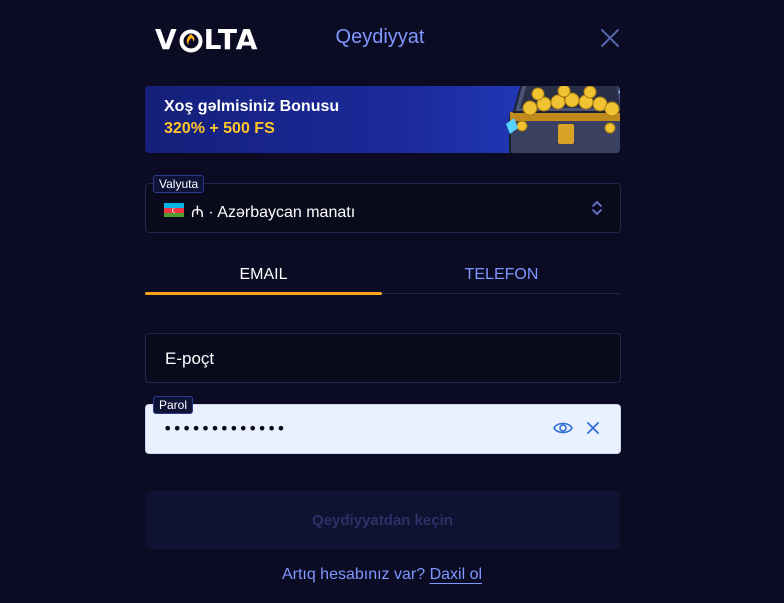 The height and width of the screenshot is (603, 784). What do you see at coordinates (263, 293) in the screenshot?
I see `active-tab-indicator` at bounding box center [263, 293].